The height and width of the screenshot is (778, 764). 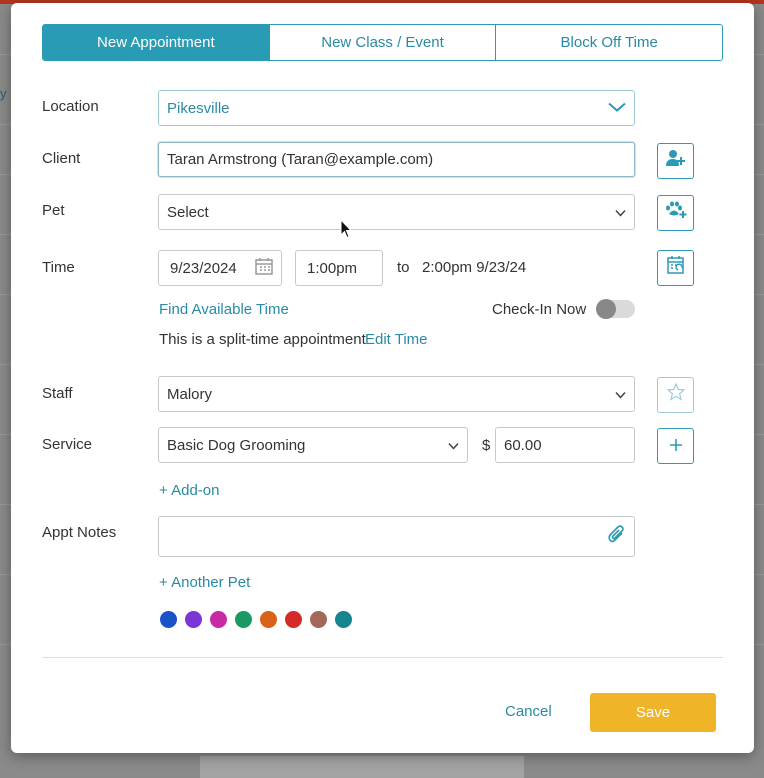 What do you see at coordinates (396, 108) in the screenshot?
I see `location-select: Pikesville` at bounding box center [396, 108].